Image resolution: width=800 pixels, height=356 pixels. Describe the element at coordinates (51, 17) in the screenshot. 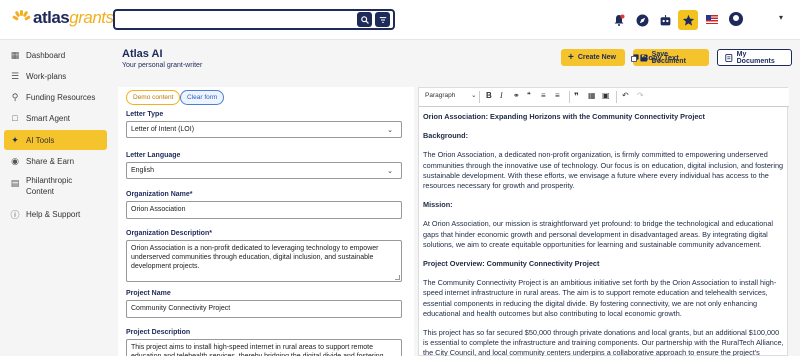

I see `logo-text-atlas: atlas` at that location.